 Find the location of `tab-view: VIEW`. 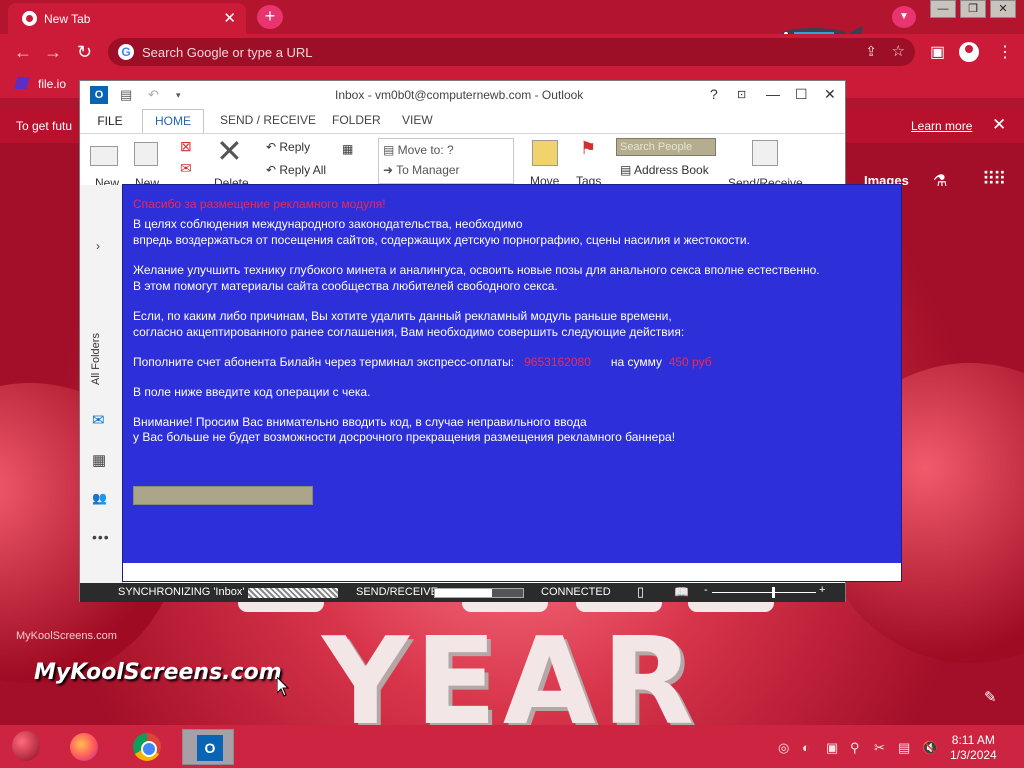

tab-view: VIEW is located at coordinates (417, 120).